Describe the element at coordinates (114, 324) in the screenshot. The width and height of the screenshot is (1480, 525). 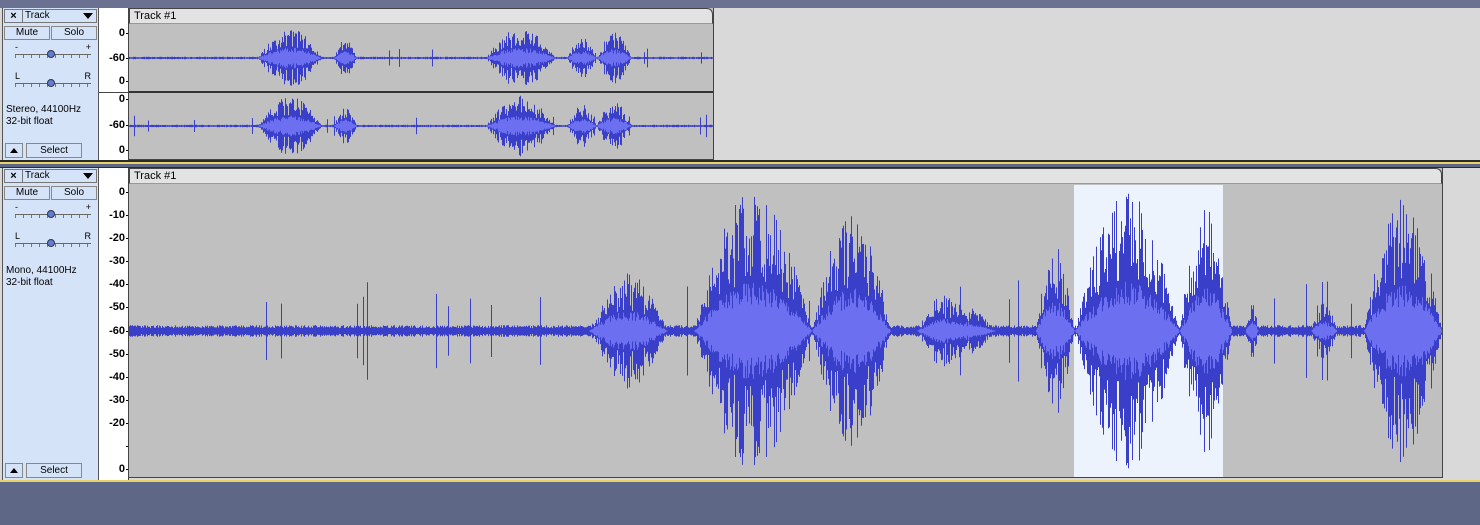
I see `vertical-ruler: 0 -10 -20 -30 -40 -50 -60 -50 -40 -30 -20 0` at that location.